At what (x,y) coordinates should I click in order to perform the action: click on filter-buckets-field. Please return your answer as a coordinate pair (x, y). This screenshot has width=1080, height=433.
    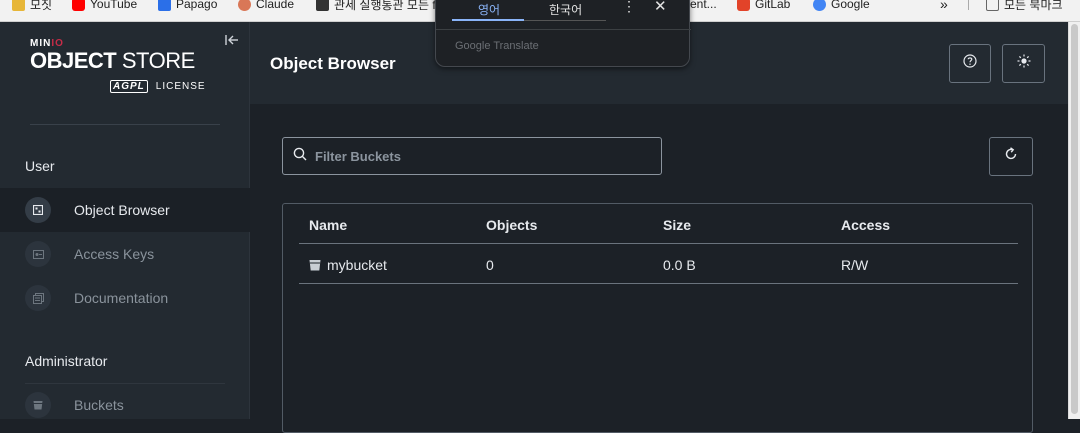
    Looking at the image, I should click on (472, 156).